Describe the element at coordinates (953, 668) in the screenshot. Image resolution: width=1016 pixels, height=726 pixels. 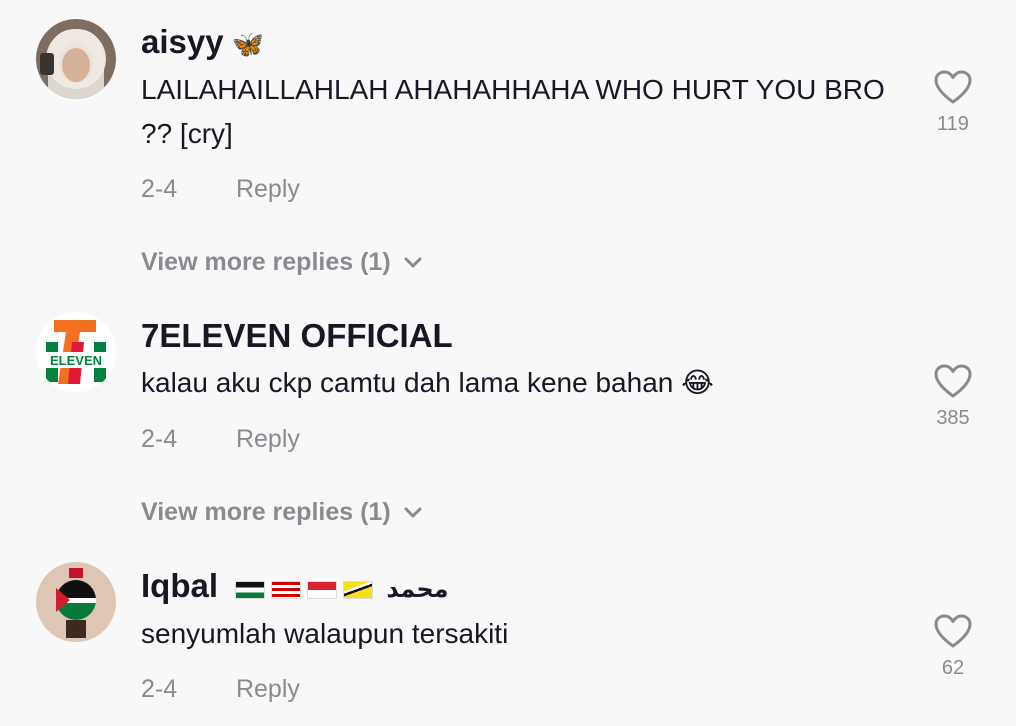
I see `like-count: 62` at that location.